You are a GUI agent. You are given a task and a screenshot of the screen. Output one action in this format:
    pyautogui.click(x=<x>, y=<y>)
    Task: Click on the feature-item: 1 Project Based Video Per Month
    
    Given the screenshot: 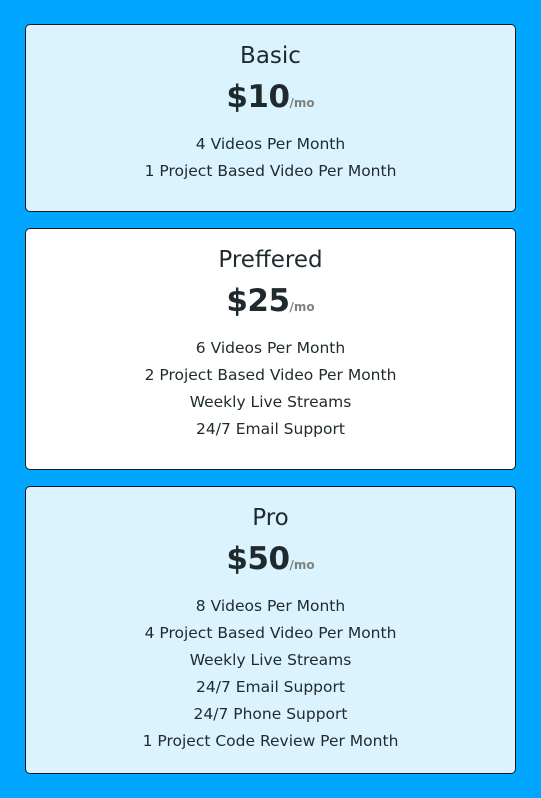 What is the action you would take?
    pyautogui.click(x=270, y=171)
    